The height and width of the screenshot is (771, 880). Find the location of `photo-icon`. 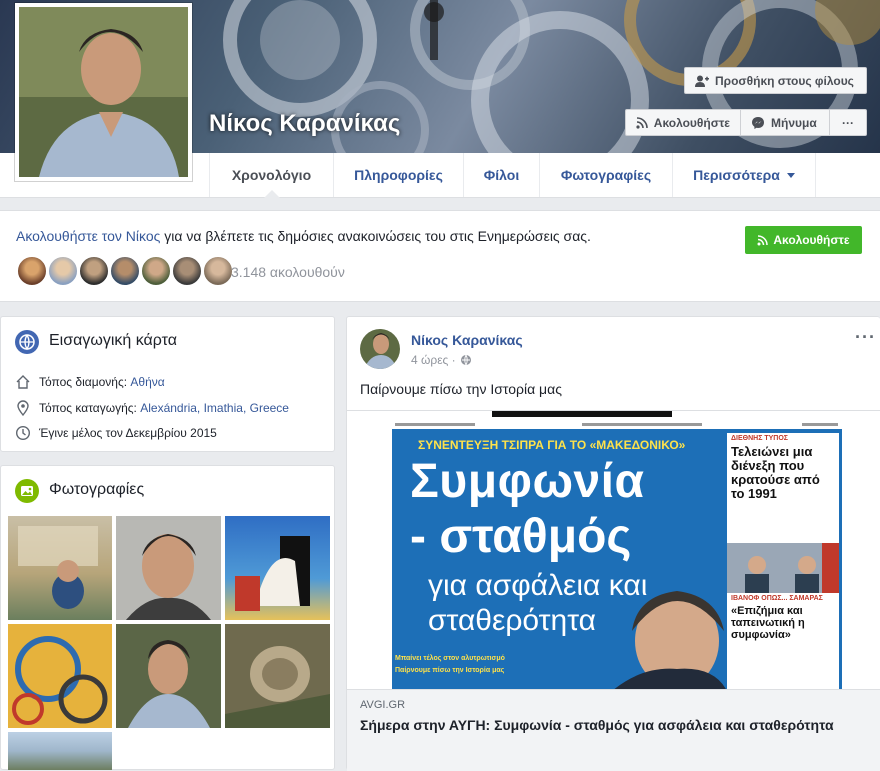

photo-icon is located at coordinates (27, 491).